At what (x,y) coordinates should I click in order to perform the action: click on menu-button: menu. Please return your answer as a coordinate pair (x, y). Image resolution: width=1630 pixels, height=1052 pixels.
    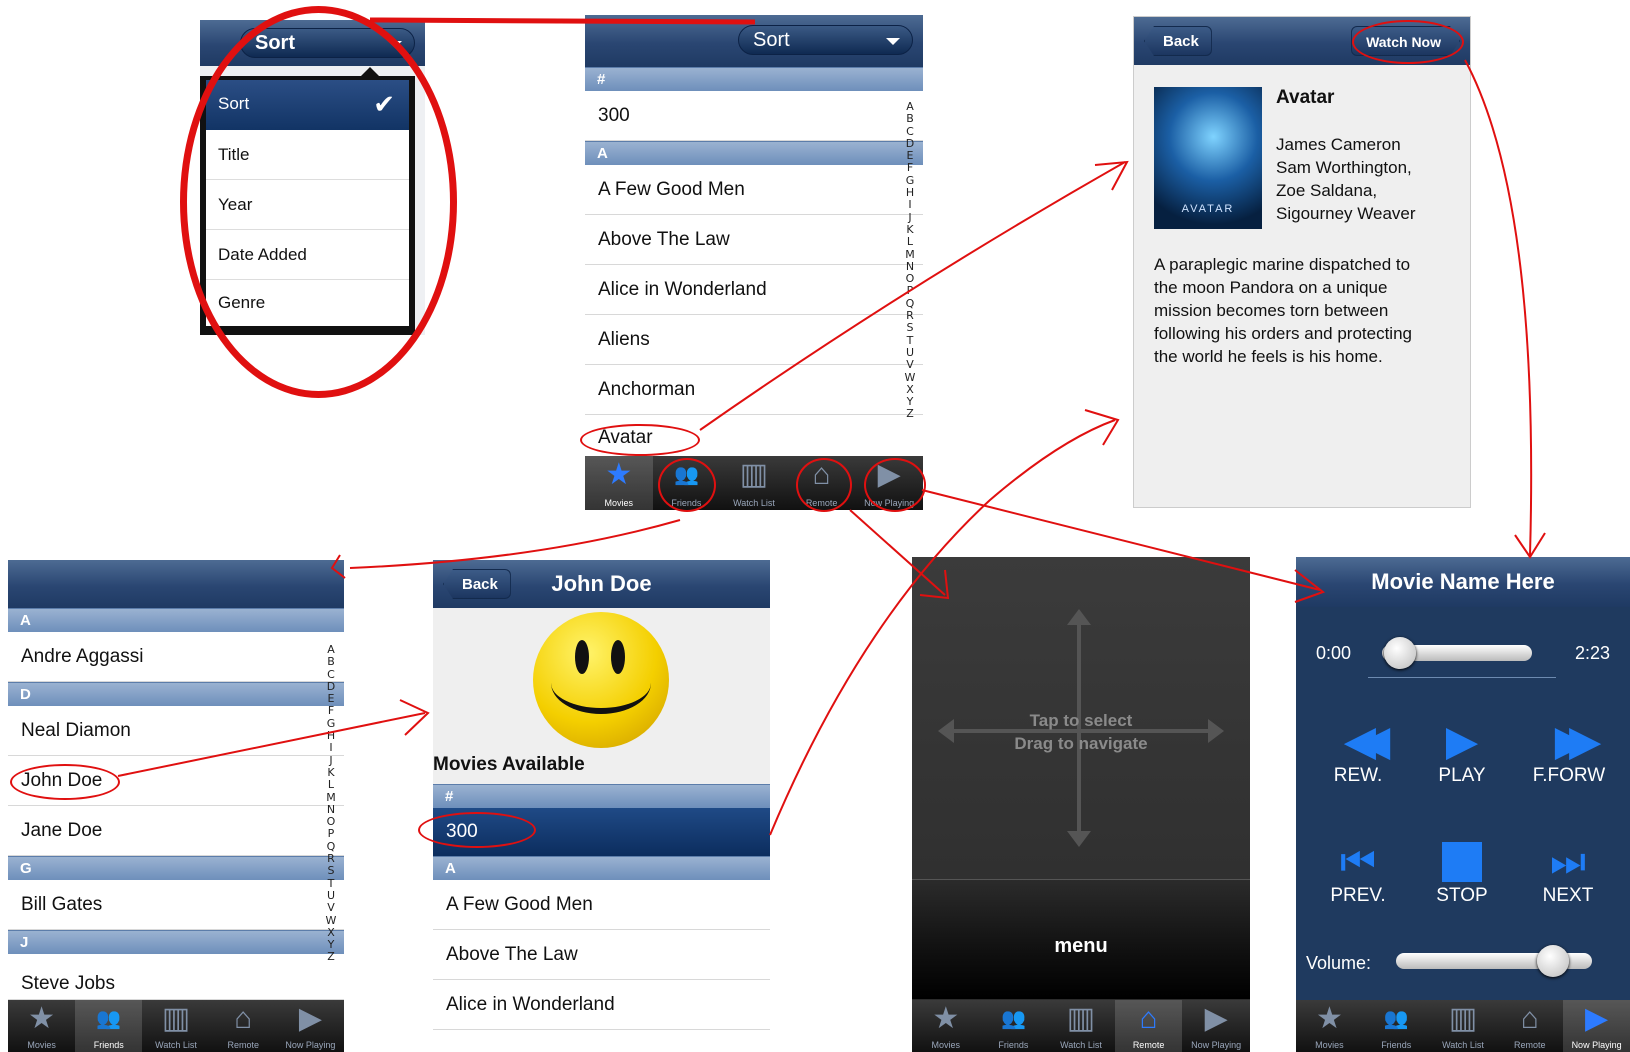
    Looking at the image, I should click on (1081, 939).